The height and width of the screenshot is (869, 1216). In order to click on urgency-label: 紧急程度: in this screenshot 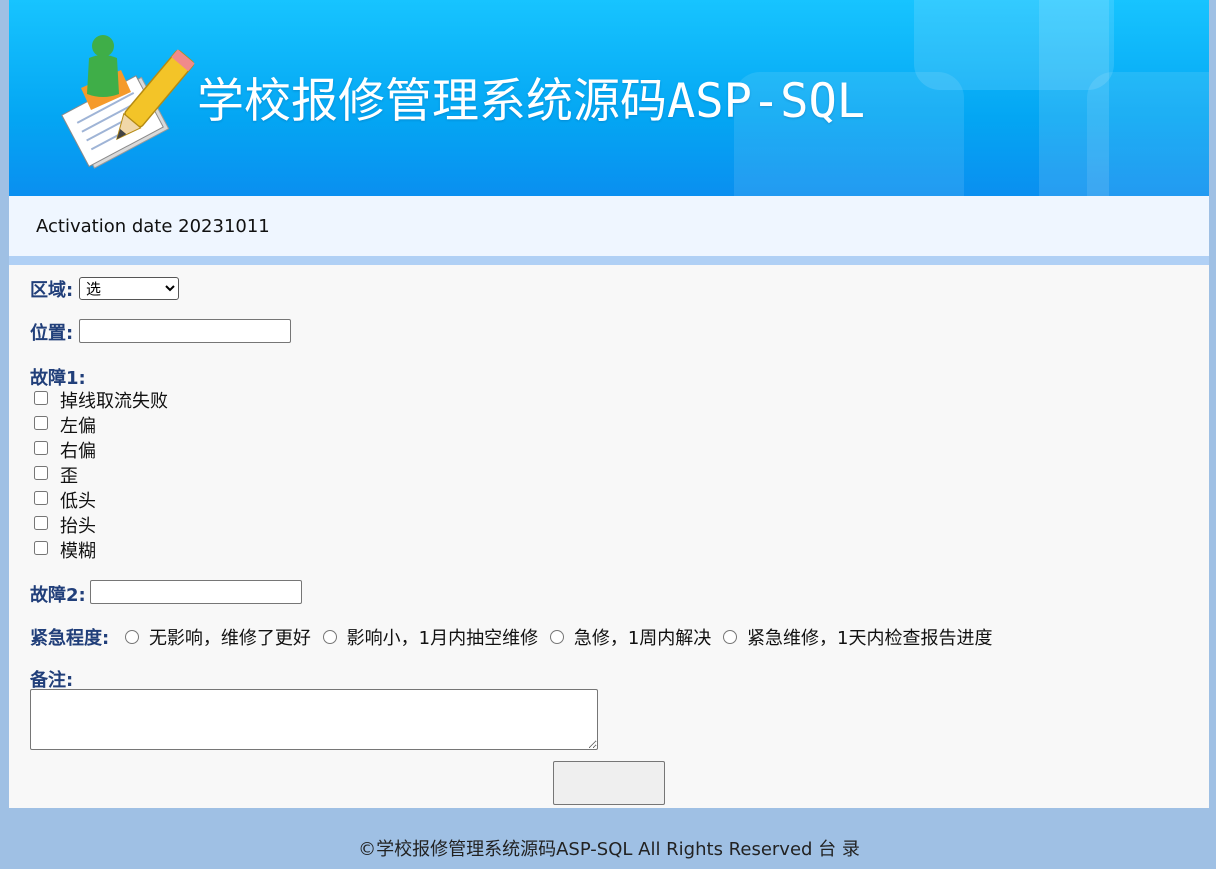, I will do `click(70, 638)`.